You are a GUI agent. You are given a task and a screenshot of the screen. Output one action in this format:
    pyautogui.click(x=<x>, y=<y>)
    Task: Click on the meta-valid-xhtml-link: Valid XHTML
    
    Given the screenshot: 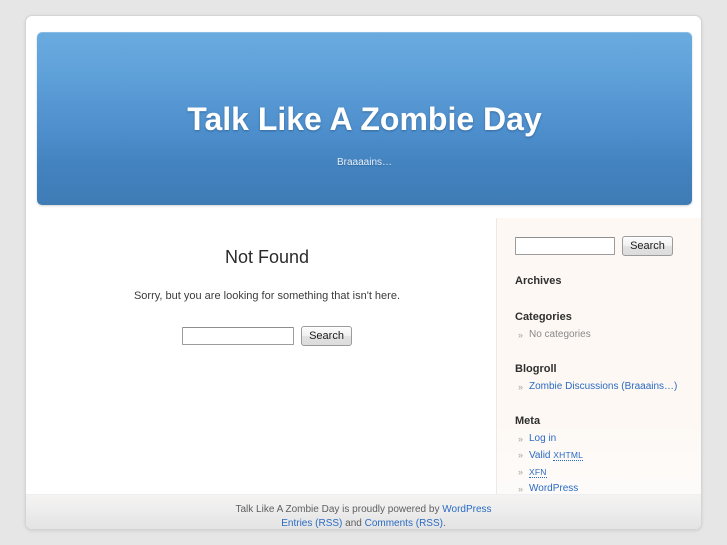 What is the action you would take?
    pyautogui.click(x=556, y=455)
    